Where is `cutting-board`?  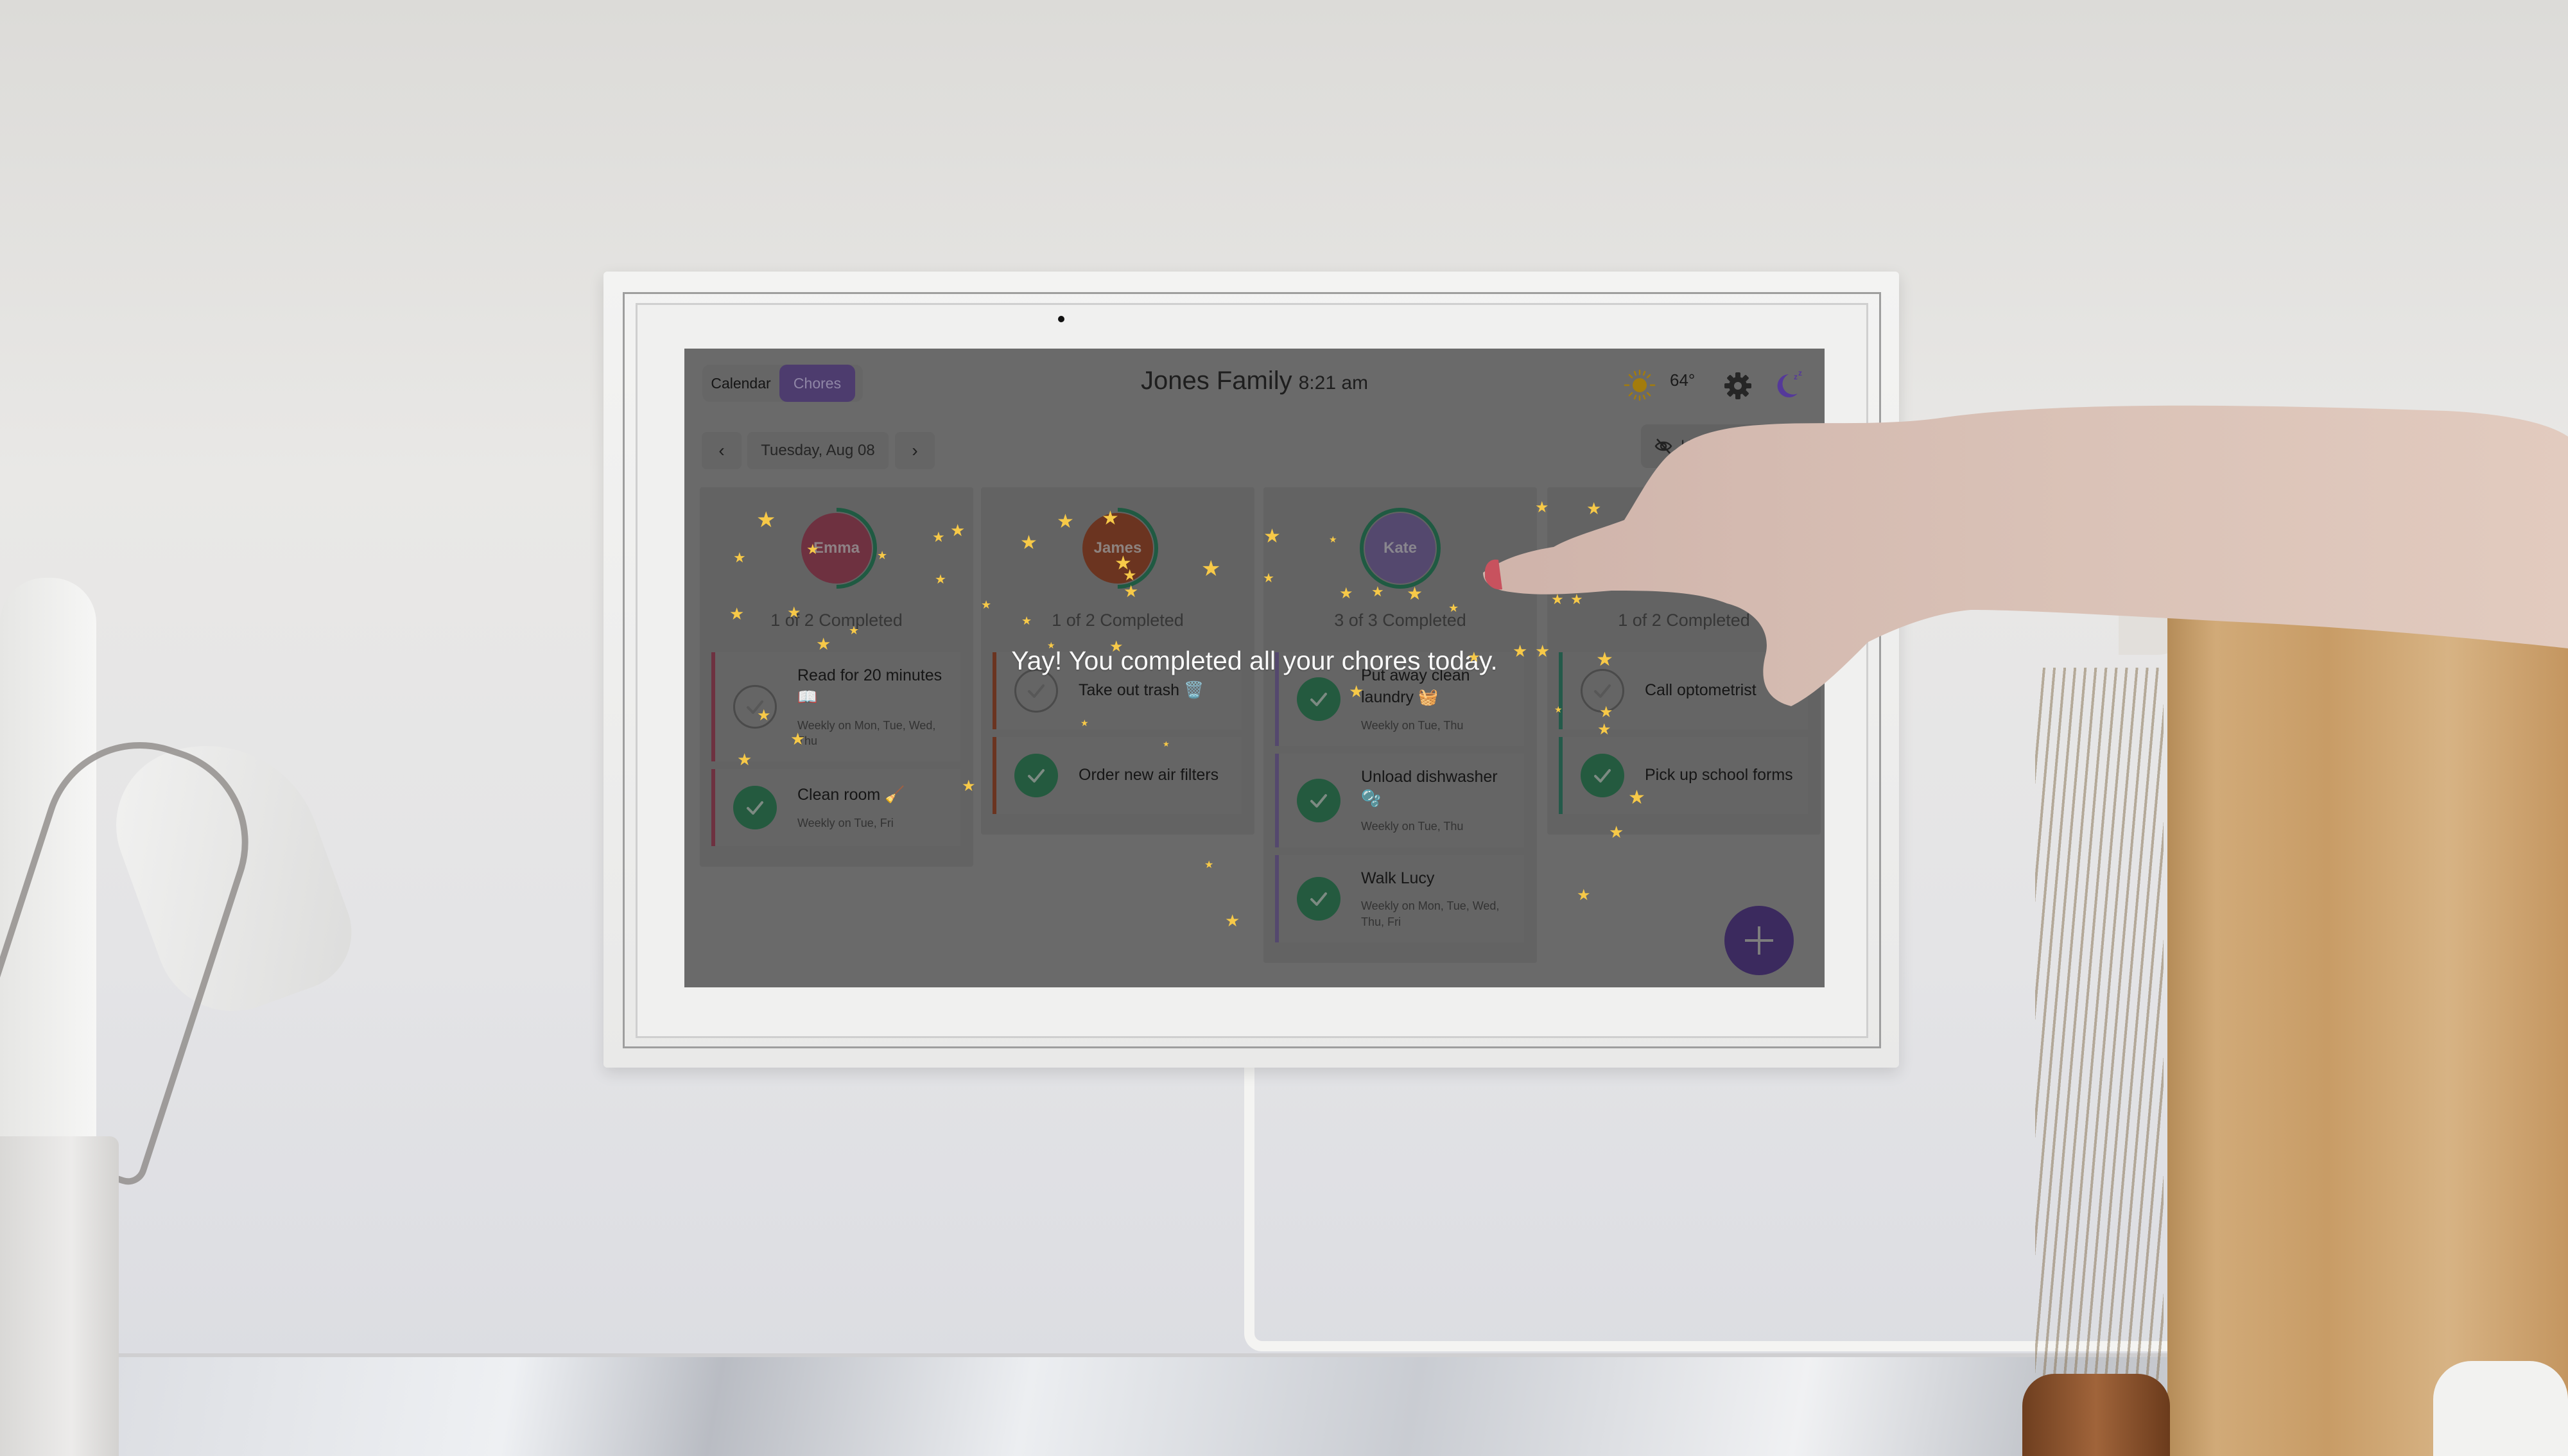 cutting-board is located at coordinates (2367, 1023).